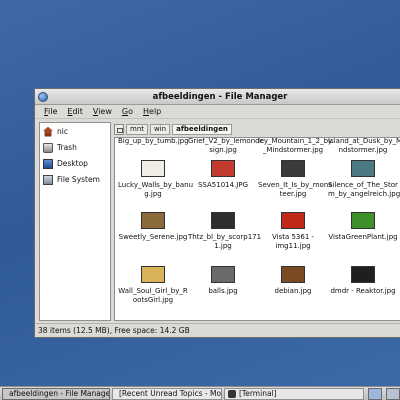  I want to click on workspace-2-button, so click(393, 393).